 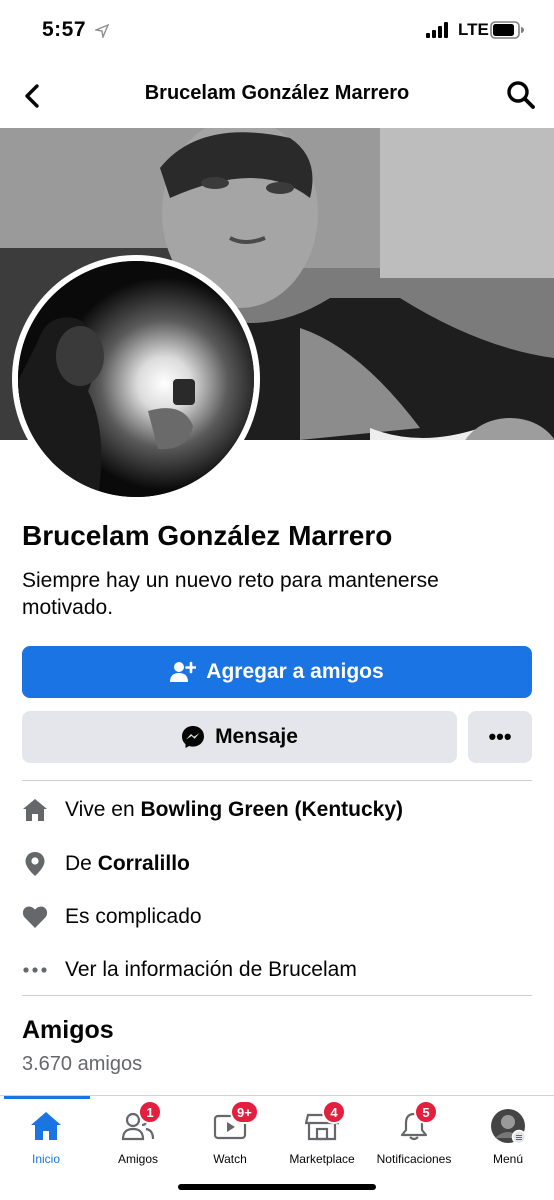 I want to click on tab-notifications: 5 Notificaciones, so click(x=414, y=1134).